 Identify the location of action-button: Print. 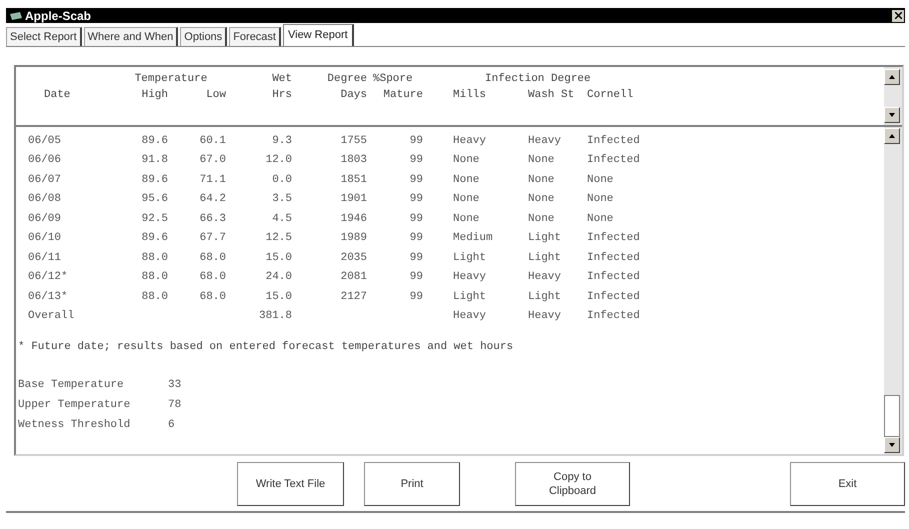
(412, 484).